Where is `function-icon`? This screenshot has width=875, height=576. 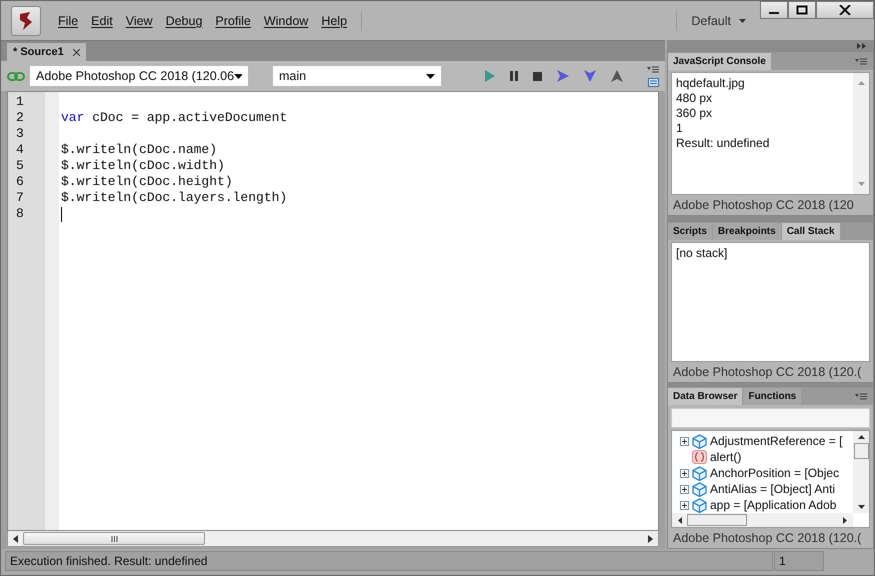
function-icon is located at coordinates (699, 457).